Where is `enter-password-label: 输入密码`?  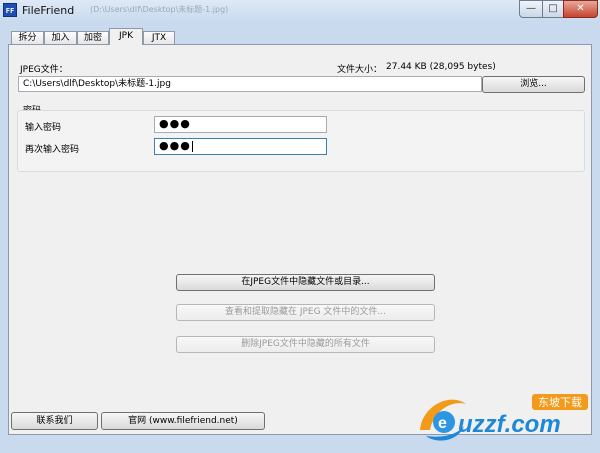 enter-password-label: 输入密码 is located at coordinates (43, 128).